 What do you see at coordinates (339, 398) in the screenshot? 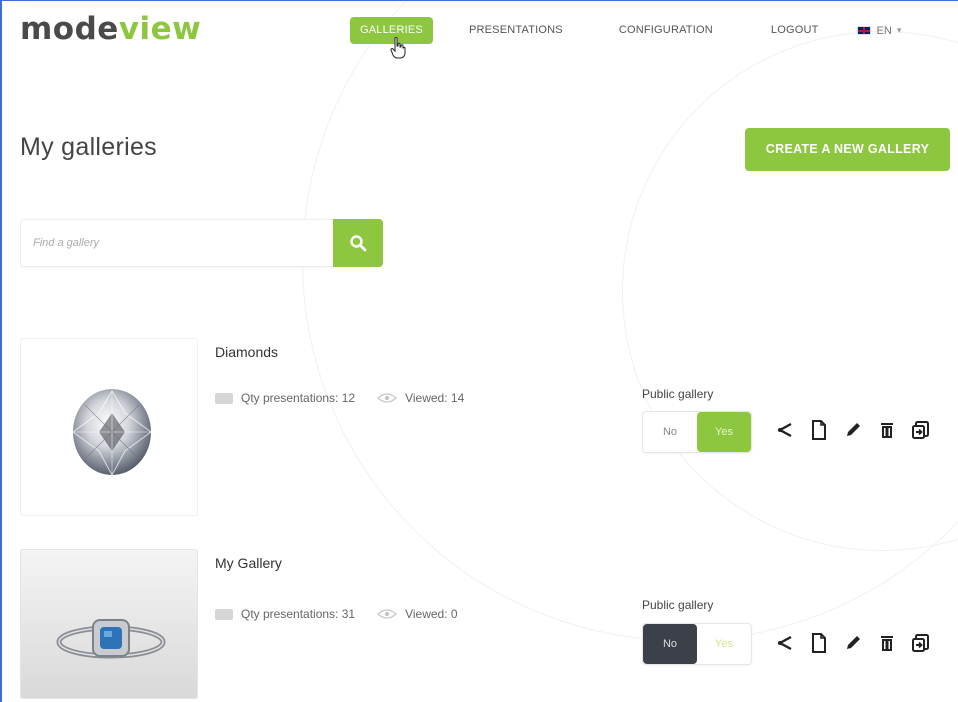
I see `gallery-stats: Qty presentations: 12 Viewed: 14` at bounding box center [339, 398].